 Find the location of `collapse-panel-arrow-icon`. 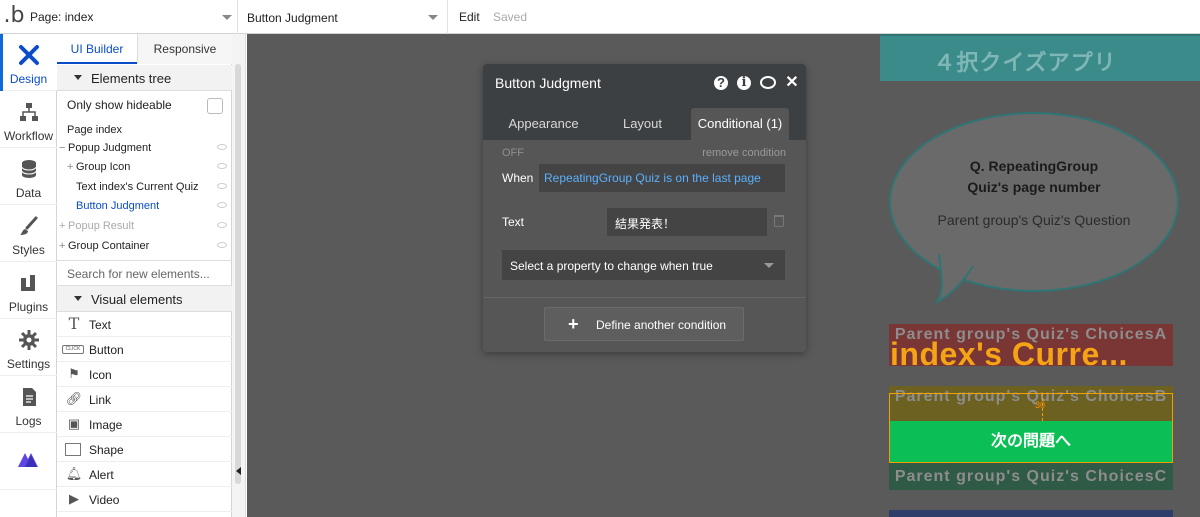

collapse-panel-arrow-icon is located at coordinates (238, 471).